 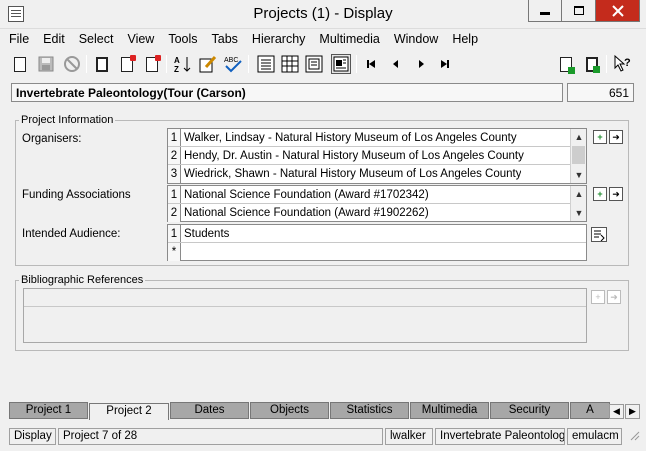 I want to click on bibliographic-legend: Bibliographic References, so click(x=82, y=280).